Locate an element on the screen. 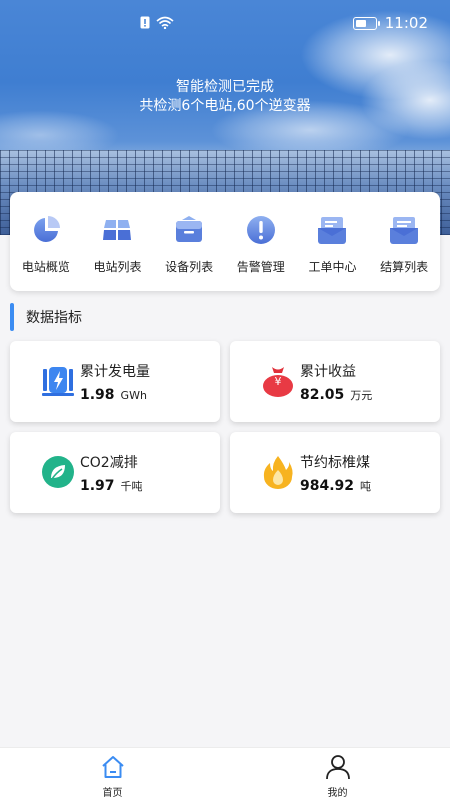 The height and width of the screenshot is (800, 450). section-accent-bar is located at coordinates (12, 317).